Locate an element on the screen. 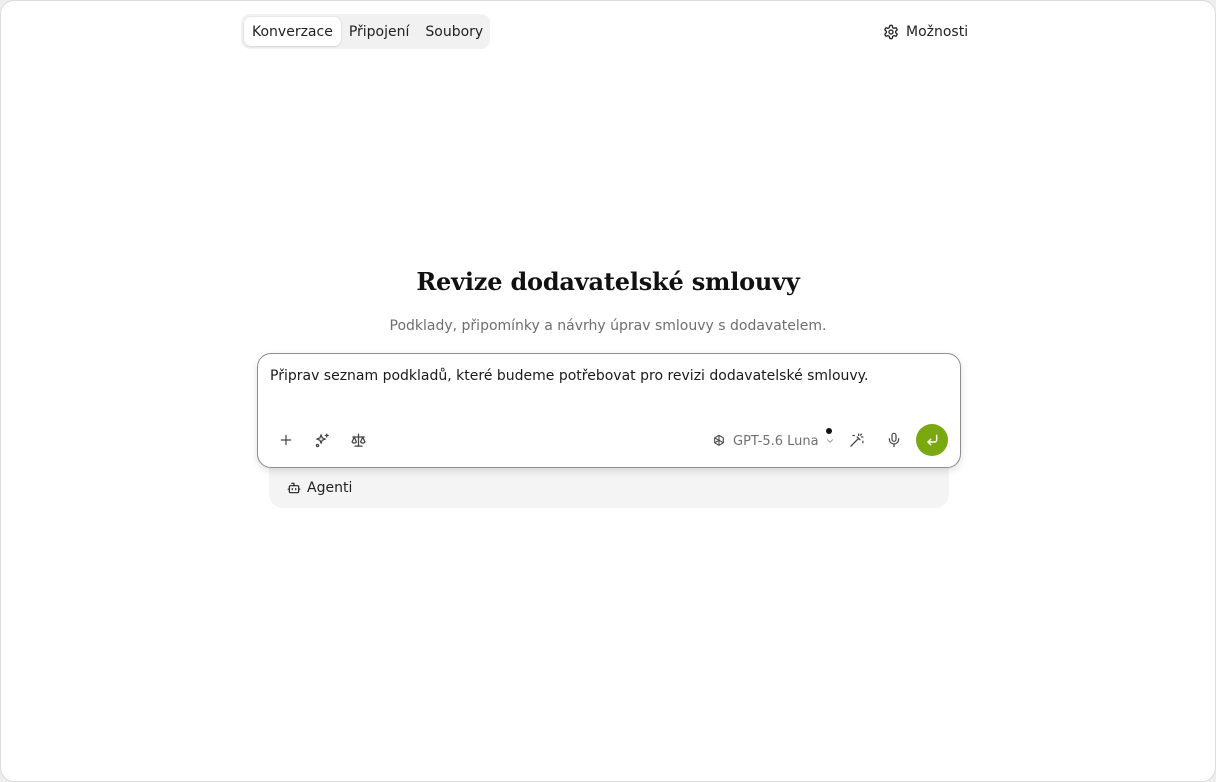 The height and width of the screenshot is (782, 1216). gear-icon is located at coordinates (891, 32).